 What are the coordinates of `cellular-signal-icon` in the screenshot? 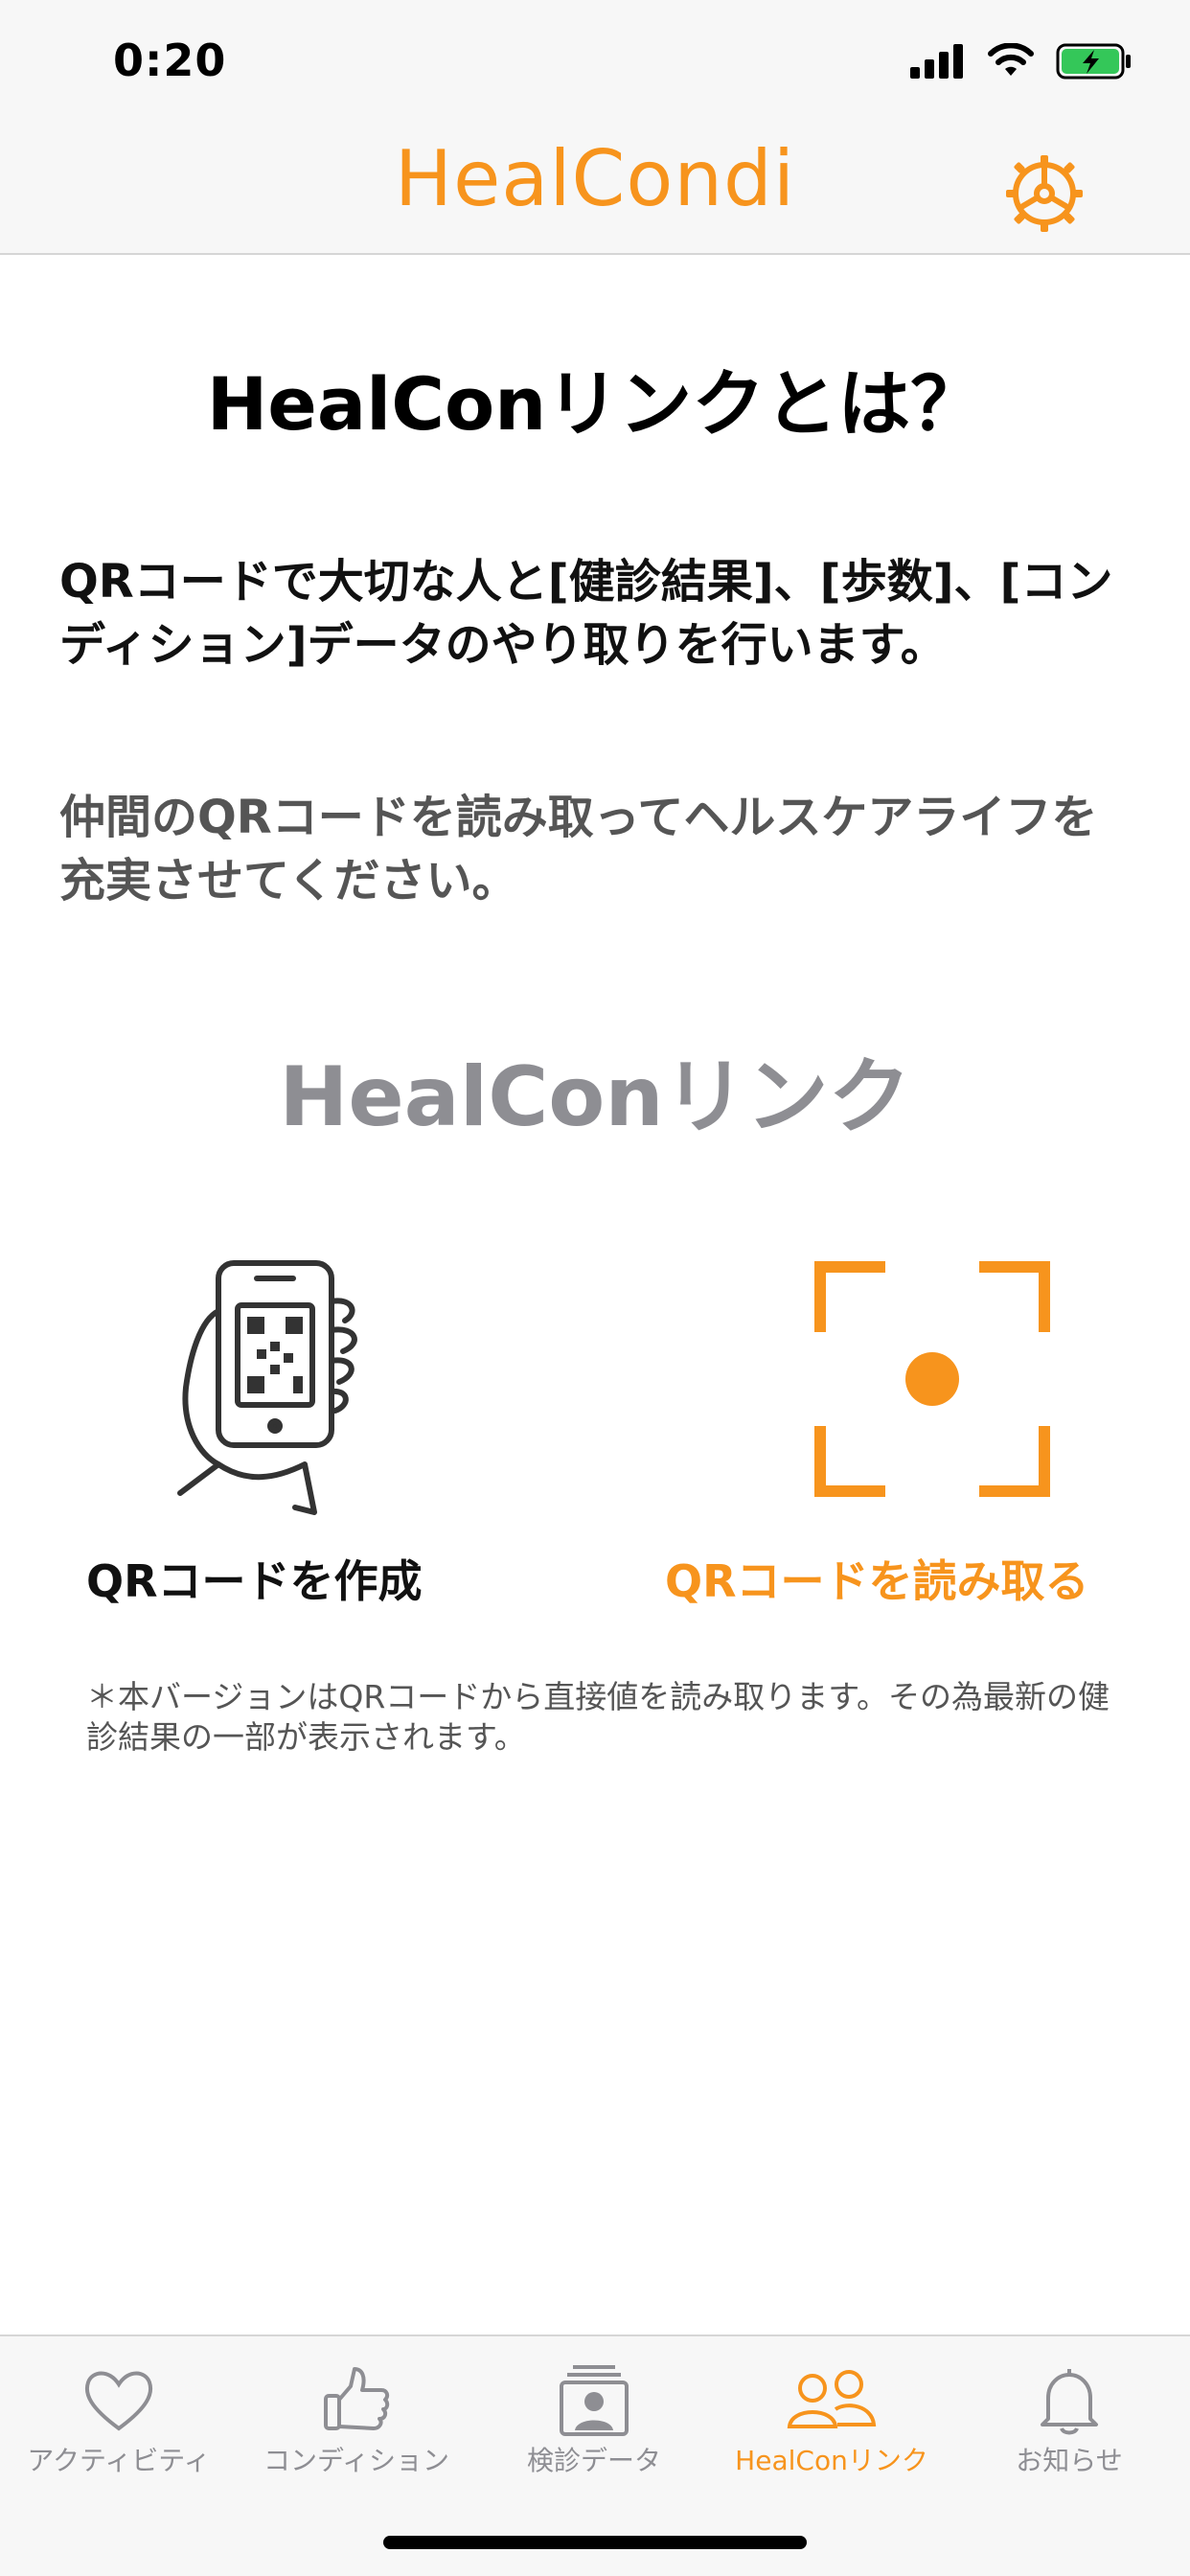 It's located at (936, 62).